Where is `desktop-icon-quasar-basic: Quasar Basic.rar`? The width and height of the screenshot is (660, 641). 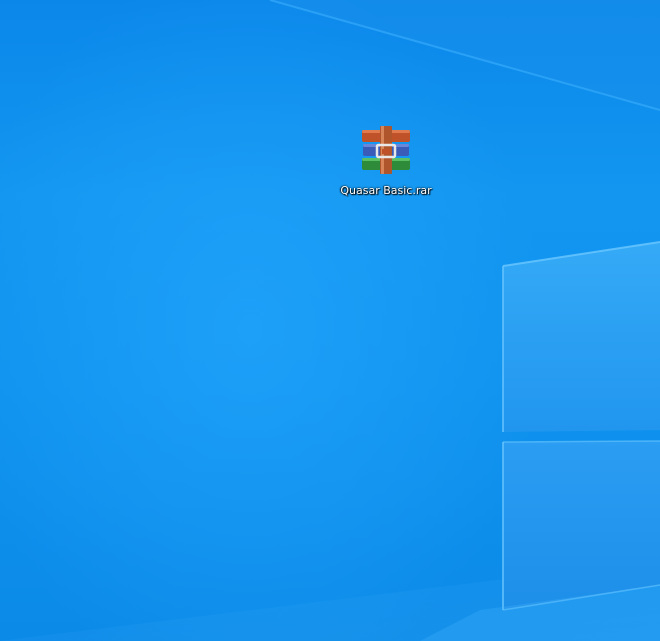
desktop-icon-quasar-basic: Quasar Basic.rar is located at coordinates (386, 161).